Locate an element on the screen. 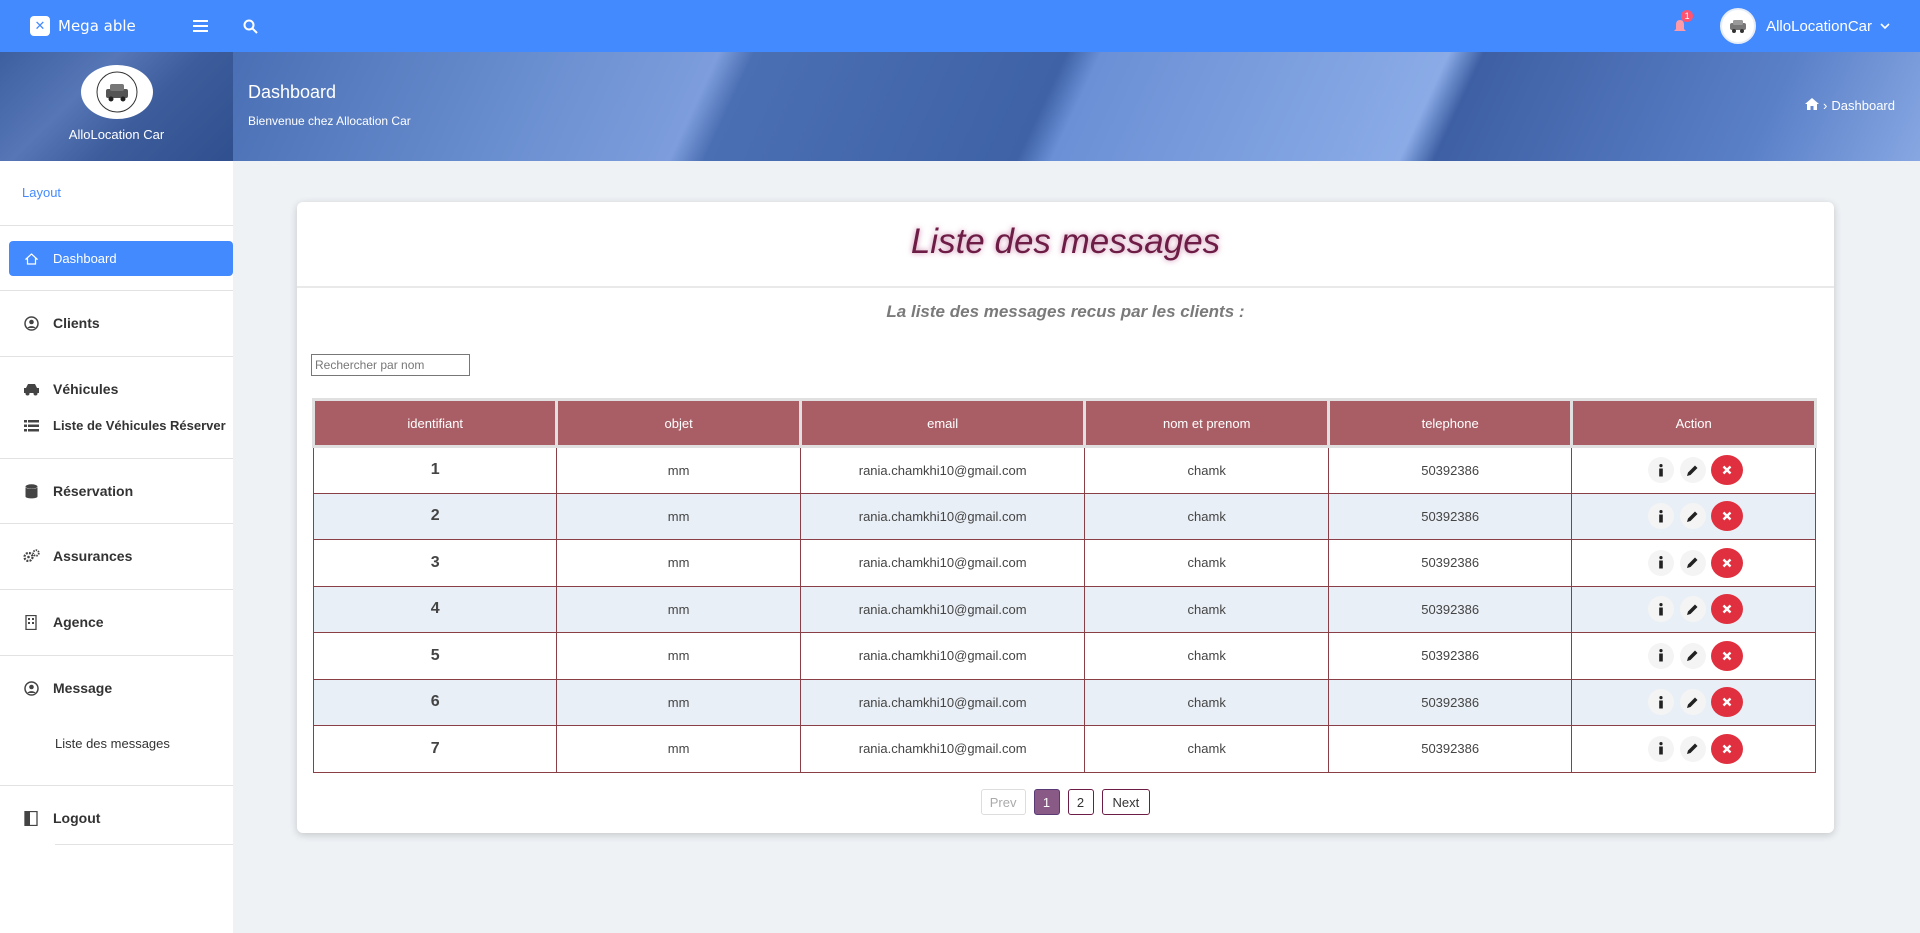 The image size is (1920, 933). brand-name: Mega able is located at coordinates (97, 26).